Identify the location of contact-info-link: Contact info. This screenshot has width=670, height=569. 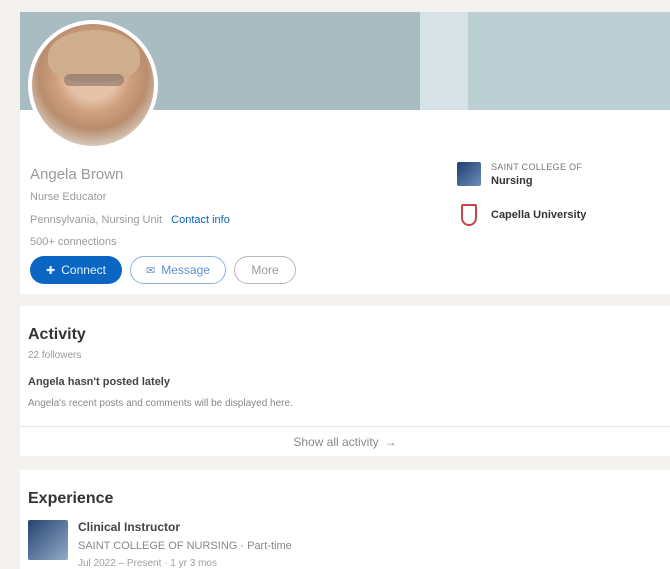
(200, 220).